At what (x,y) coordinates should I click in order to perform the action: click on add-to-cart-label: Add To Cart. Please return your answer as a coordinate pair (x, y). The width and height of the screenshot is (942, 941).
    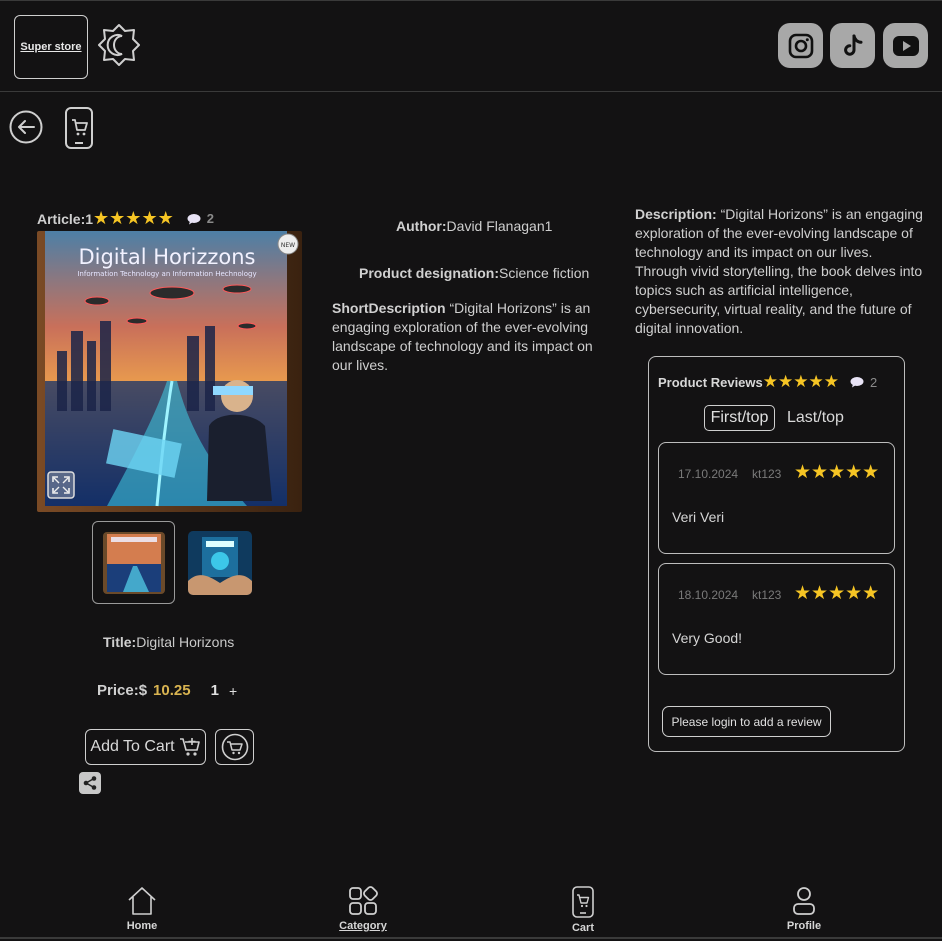
    Looking at the image, I should click on (132, 746).